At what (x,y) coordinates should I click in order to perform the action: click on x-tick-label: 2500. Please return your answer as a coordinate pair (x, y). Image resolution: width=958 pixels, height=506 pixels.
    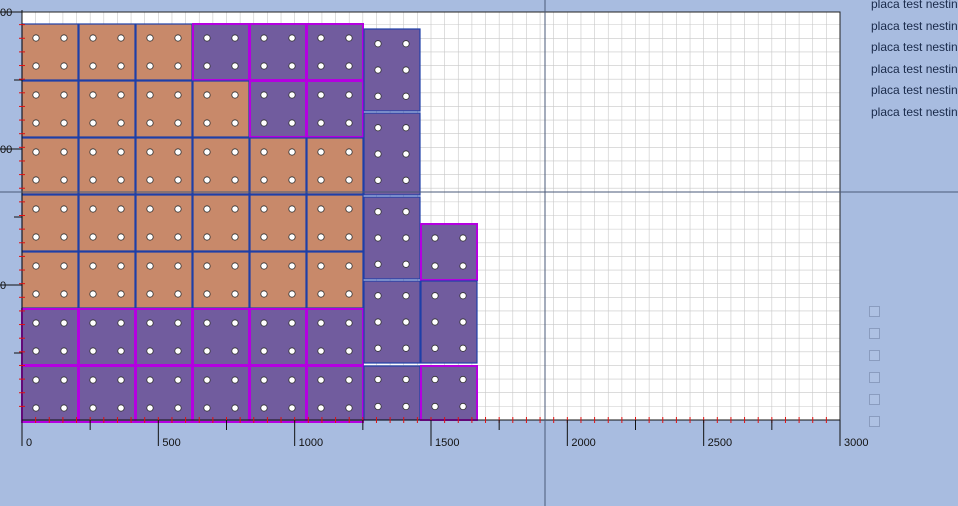
    Looking at the image, I should click on (720, 443).